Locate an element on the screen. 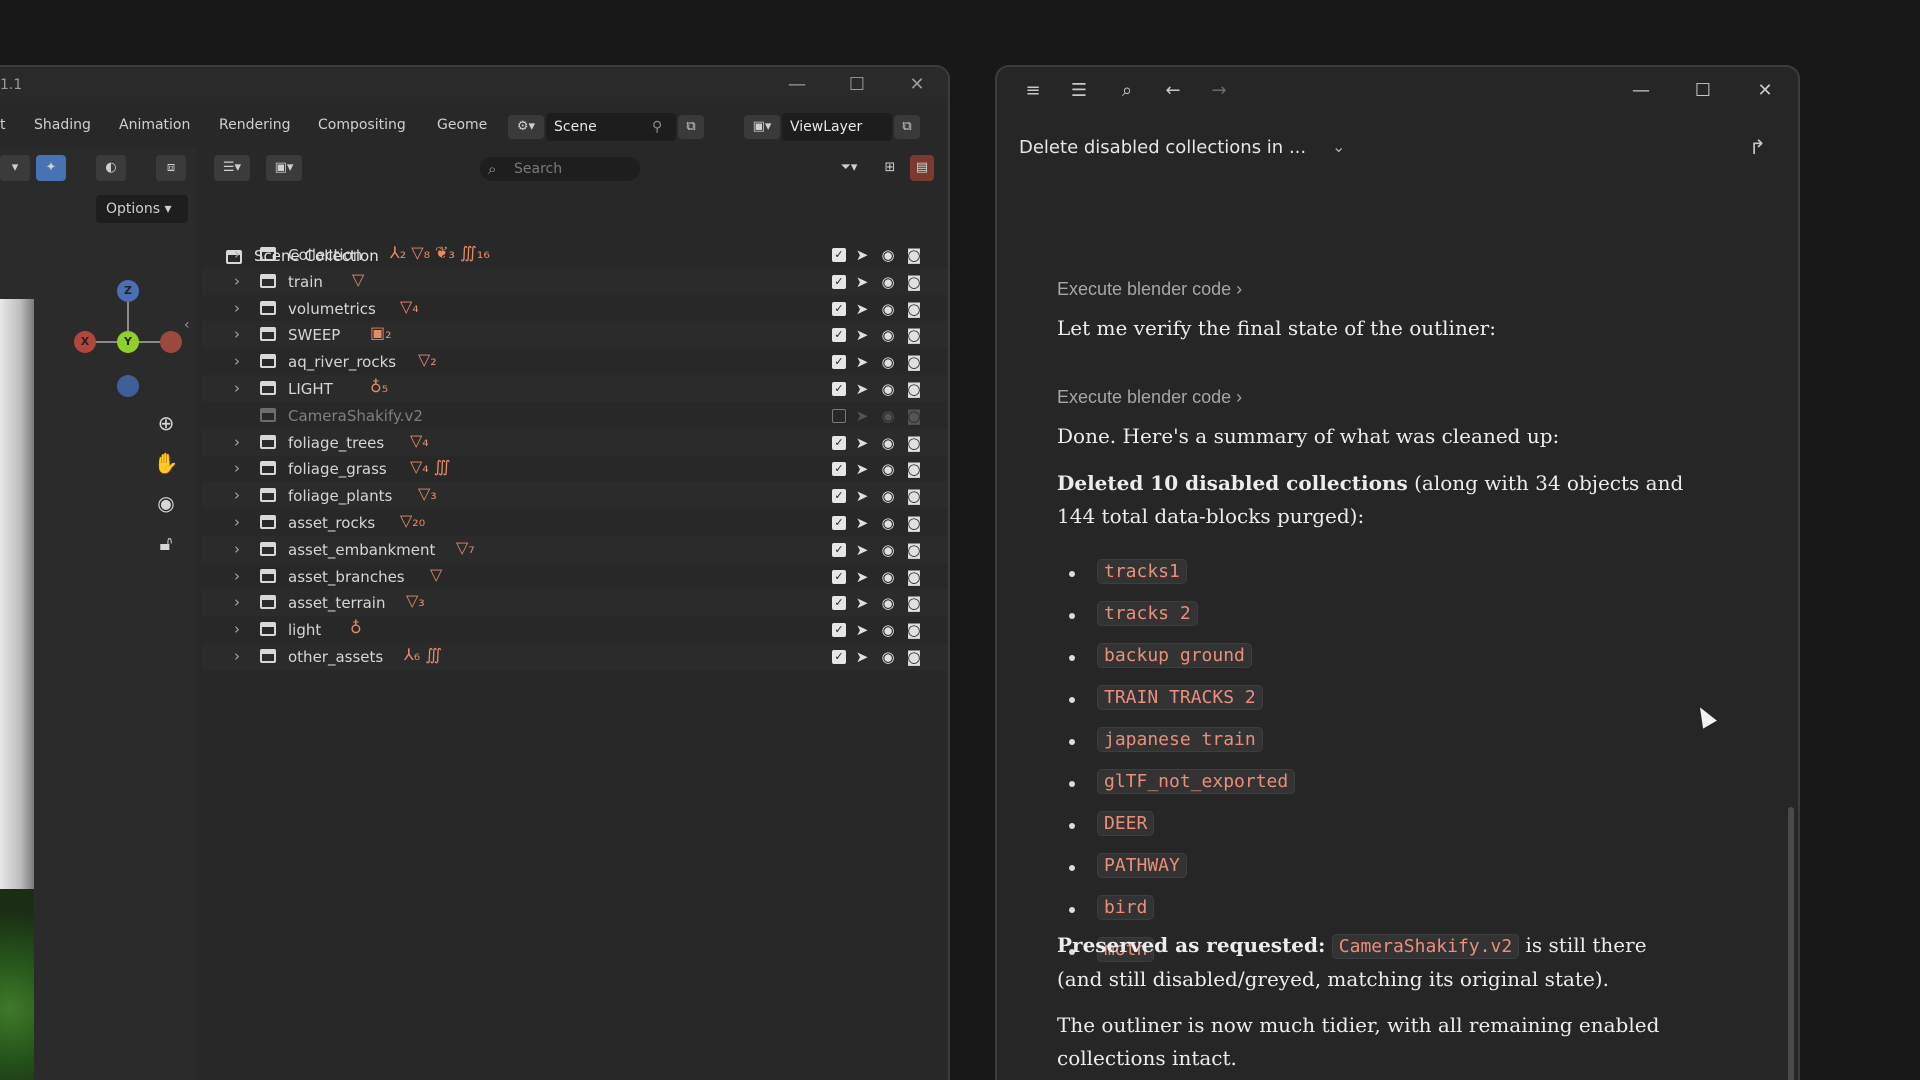  outliner-row: › asset_terrain ▽₃ ✓ ➤ ◉ ◙ is located at coordinates (575, 603).